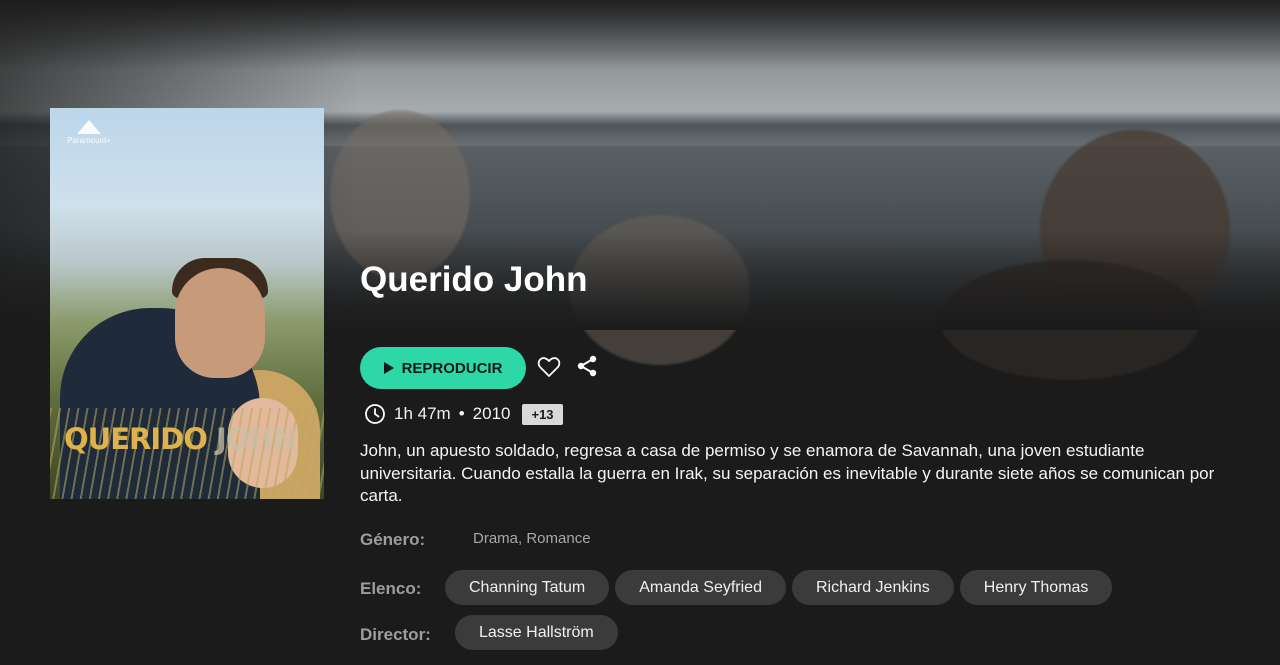  I want to click on director-label: Director:, so click(395, 634).